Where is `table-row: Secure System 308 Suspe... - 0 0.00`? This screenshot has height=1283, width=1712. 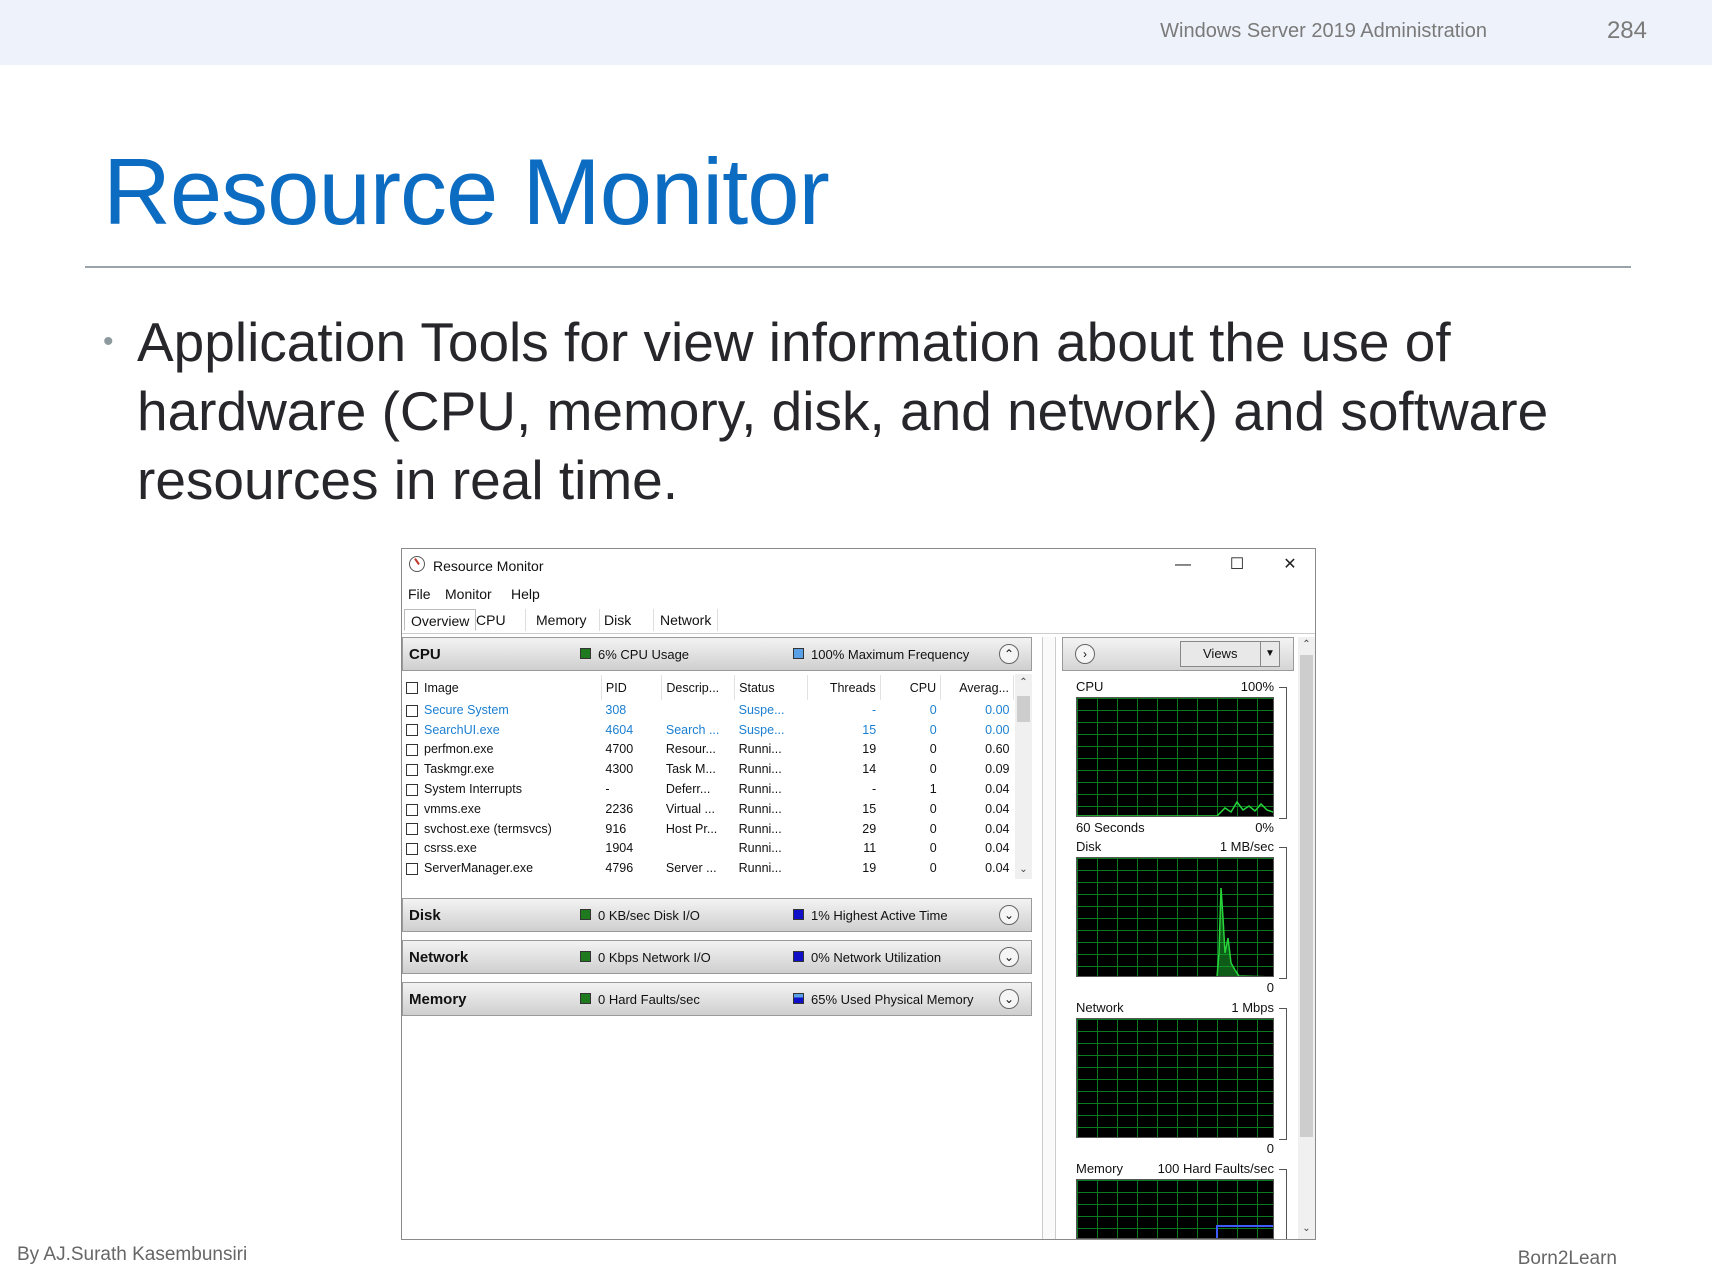
table-row: Secure System 308 Suspe... - 0 0.00 is located at coordinates (708, 710).